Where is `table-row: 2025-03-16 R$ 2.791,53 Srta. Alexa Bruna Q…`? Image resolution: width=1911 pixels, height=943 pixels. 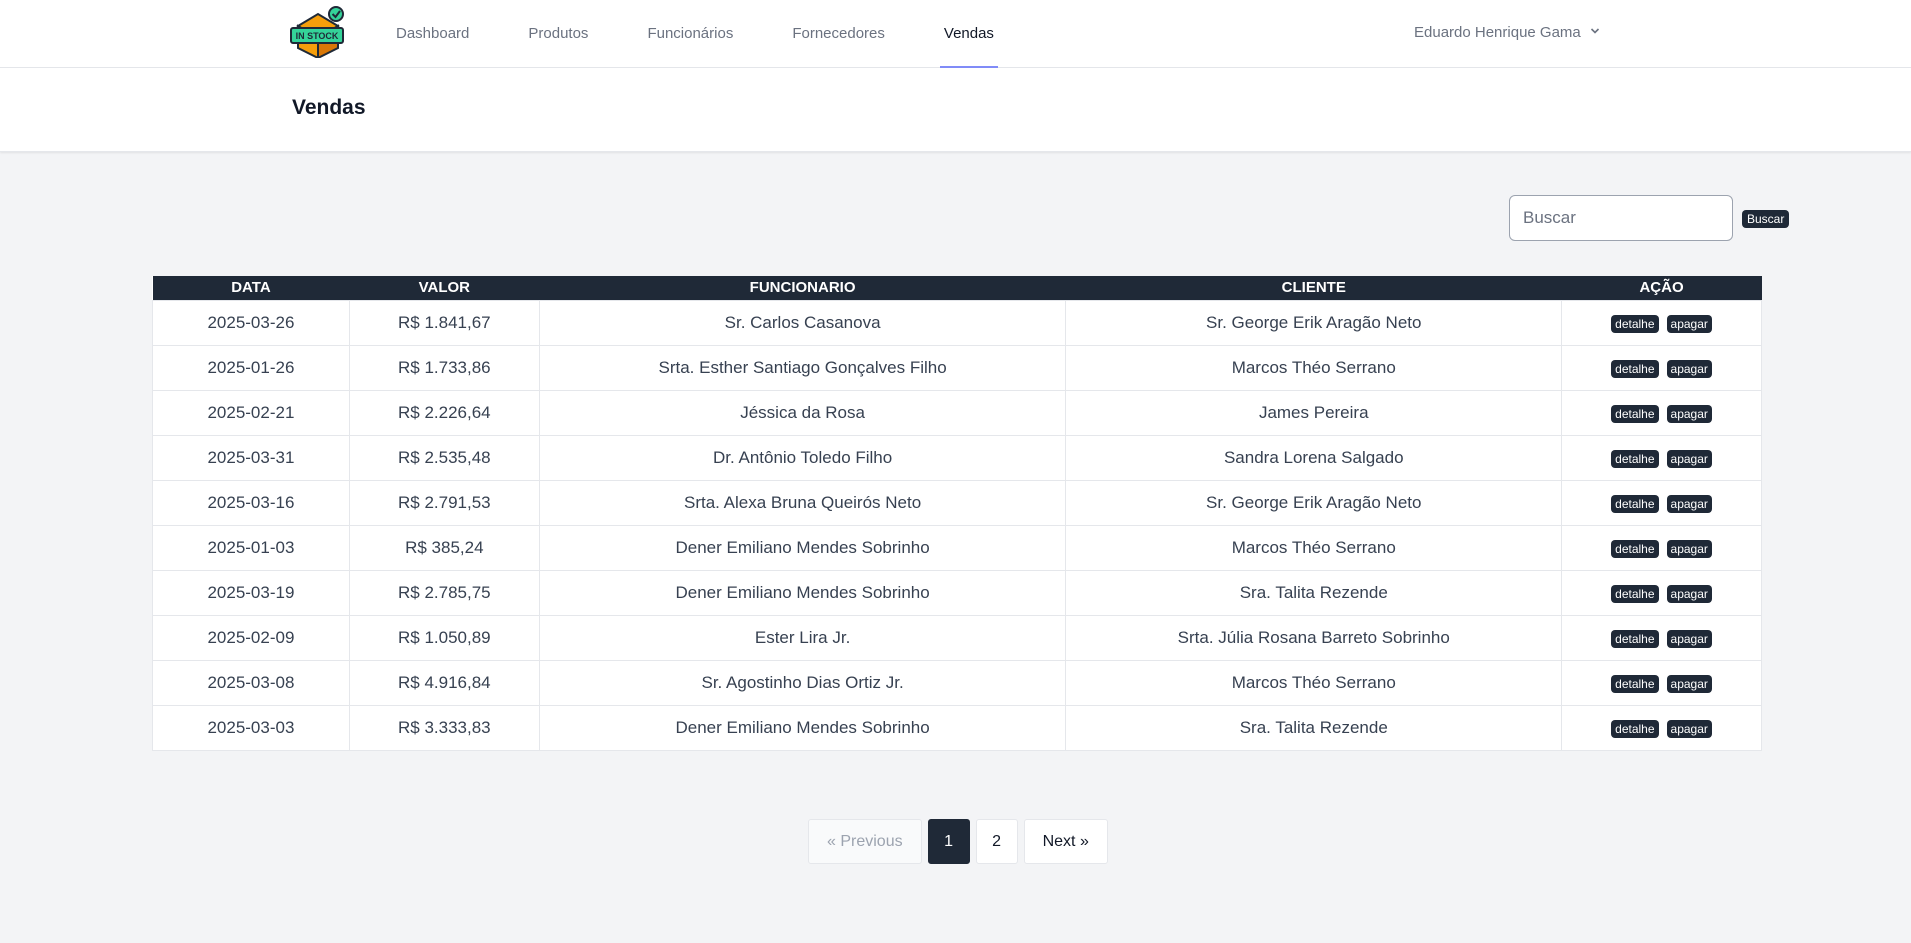 table-row: 2025-03-16 R$ 2.791,53 Srta. Alexa Bruna Q… is located at coordinates (957, 502).